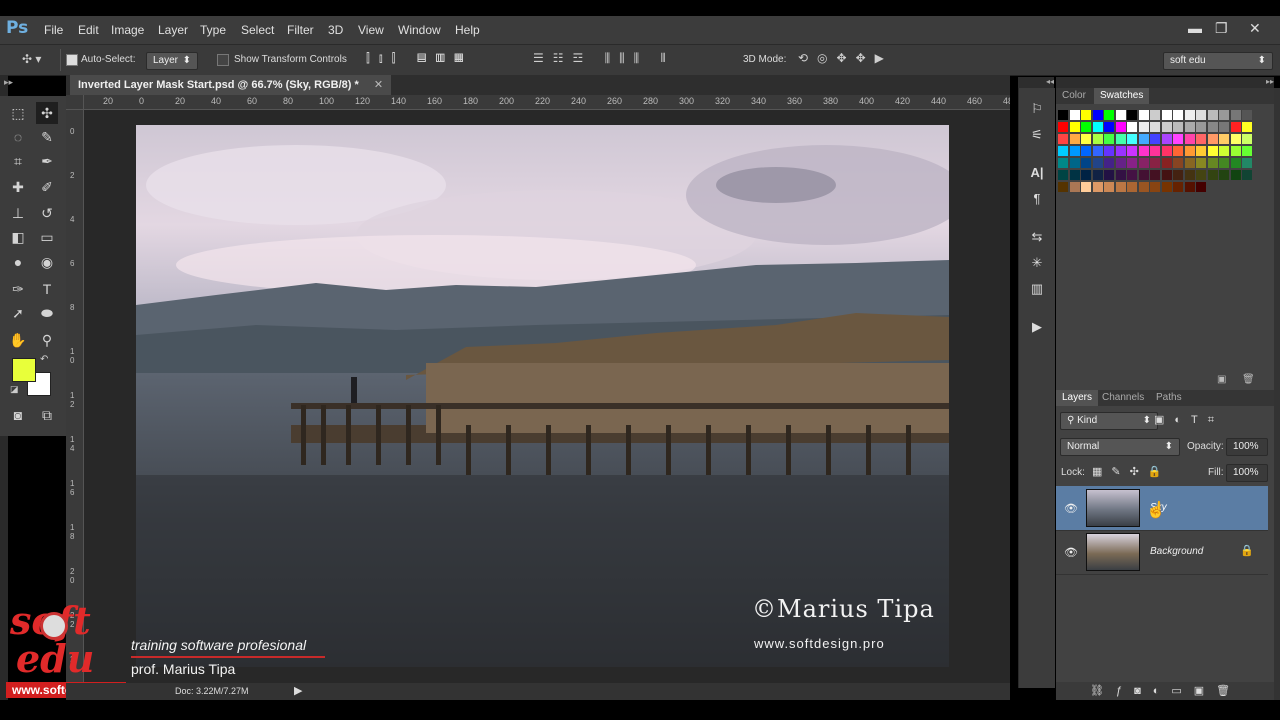 The width and height of the screenshot is (1280, 720). What do you see at coordinates (1169, 398) in the screenshot?
I see `tab-paths: Paths` at bounding box center [1169, 398].